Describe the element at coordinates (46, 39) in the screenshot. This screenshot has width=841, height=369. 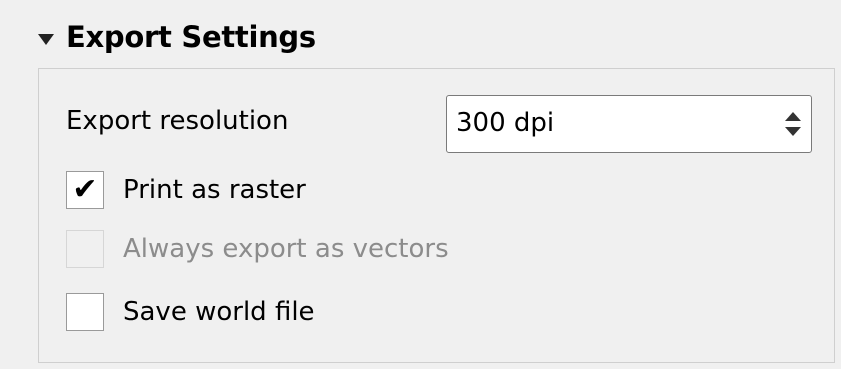
I see `collapse-triangle-icon` at that location.